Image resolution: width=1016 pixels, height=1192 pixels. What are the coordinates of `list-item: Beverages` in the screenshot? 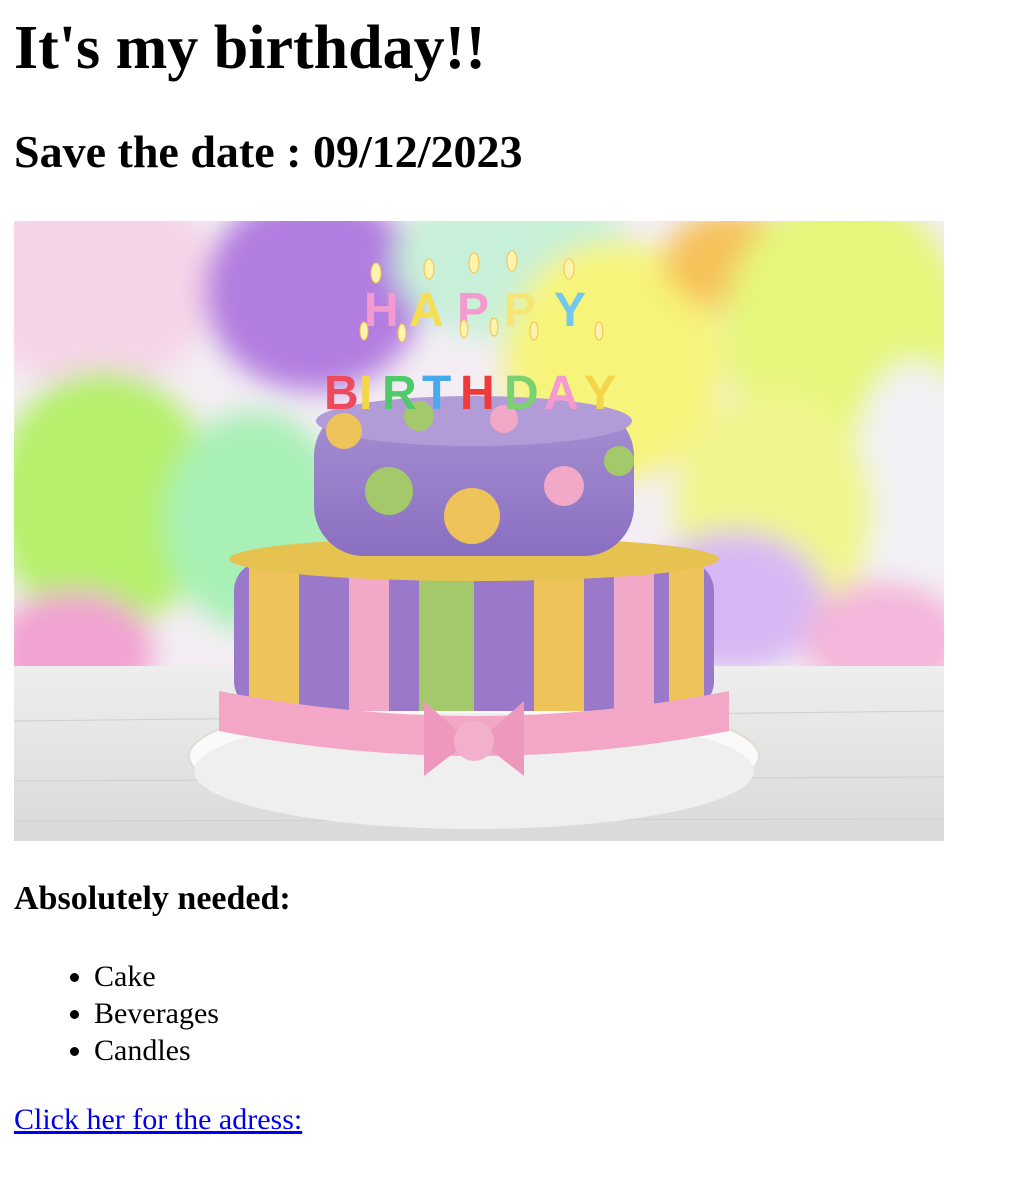 It's located at (156, 1013).